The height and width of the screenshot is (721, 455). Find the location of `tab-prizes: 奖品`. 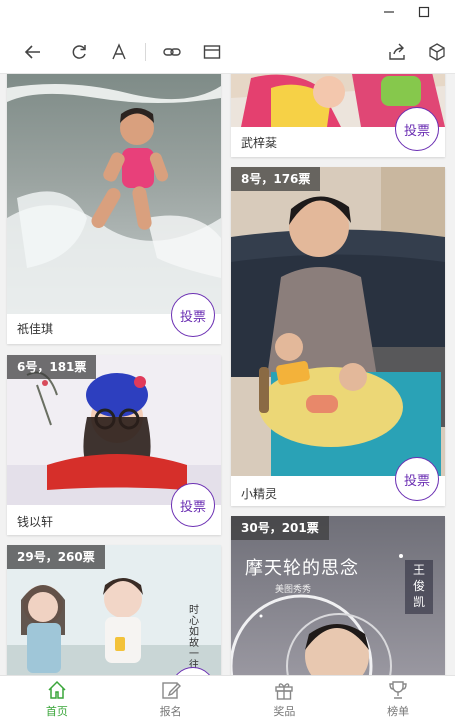

tab-prizes: 奖品 is located at coordinates (285, 698).